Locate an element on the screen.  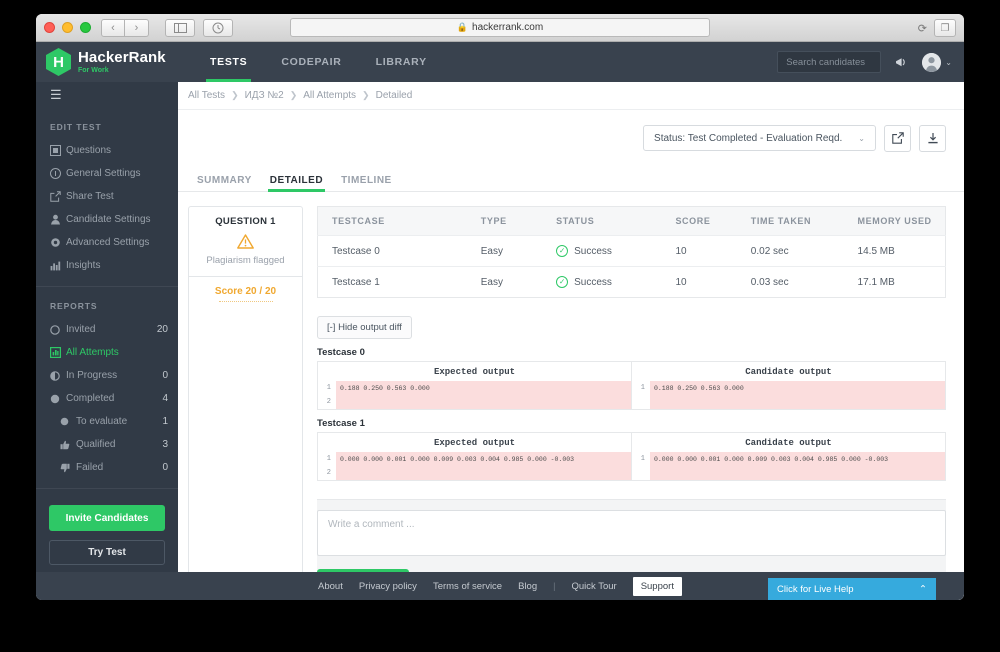
window-controls is located at coordinates (67, 27).